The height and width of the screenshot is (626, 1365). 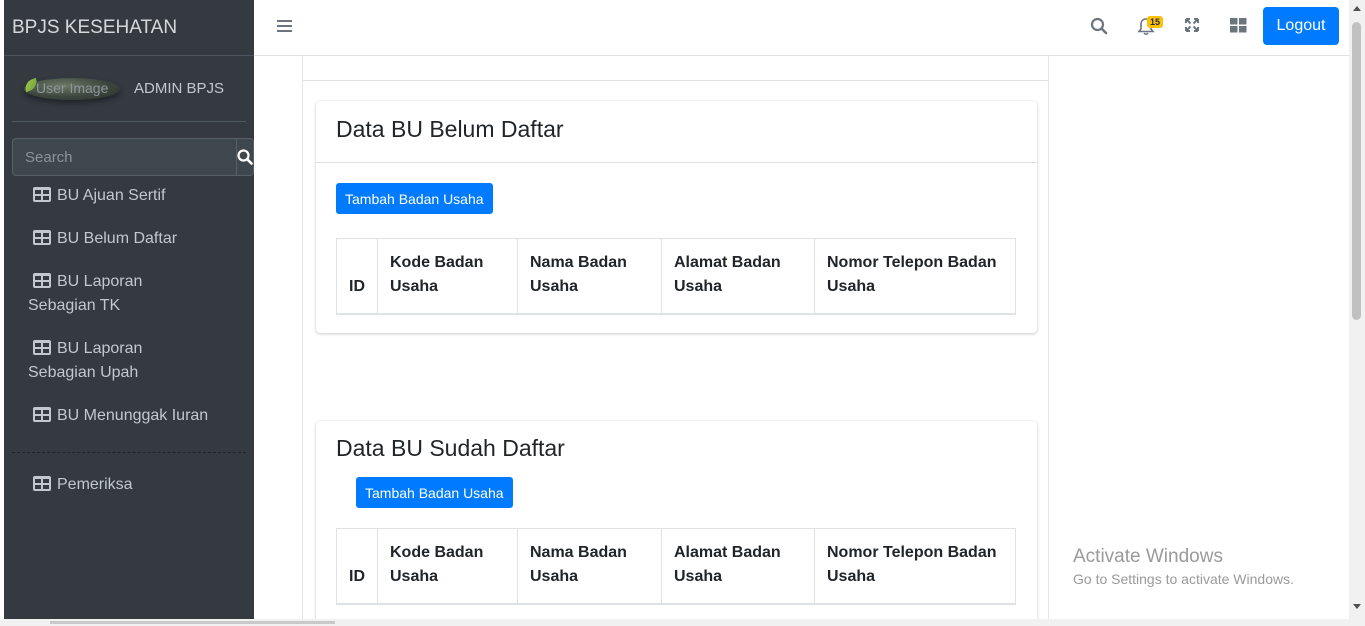 What do you see at coordinates (192, 622) in the screenshot?
I see `horizontal-scrollbar-thumb` at bounding box center [192, 622].